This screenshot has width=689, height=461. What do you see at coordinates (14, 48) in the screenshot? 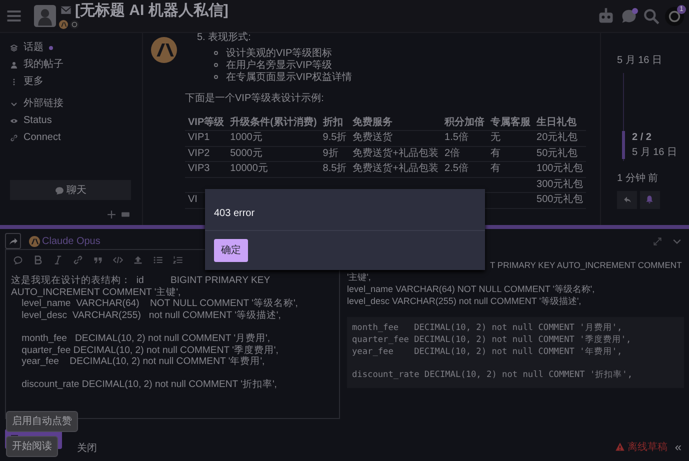
I see `topics-icon` at bounding box center [14, 48].